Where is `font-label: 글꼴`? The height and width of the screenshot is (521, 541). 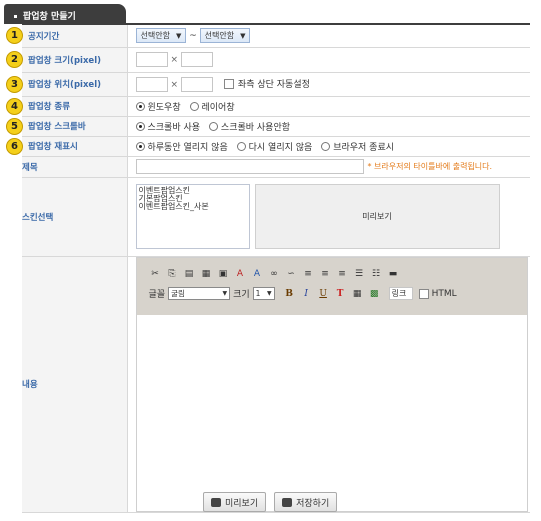
font-label: 글꼴 is located at coordinates (157, 295).